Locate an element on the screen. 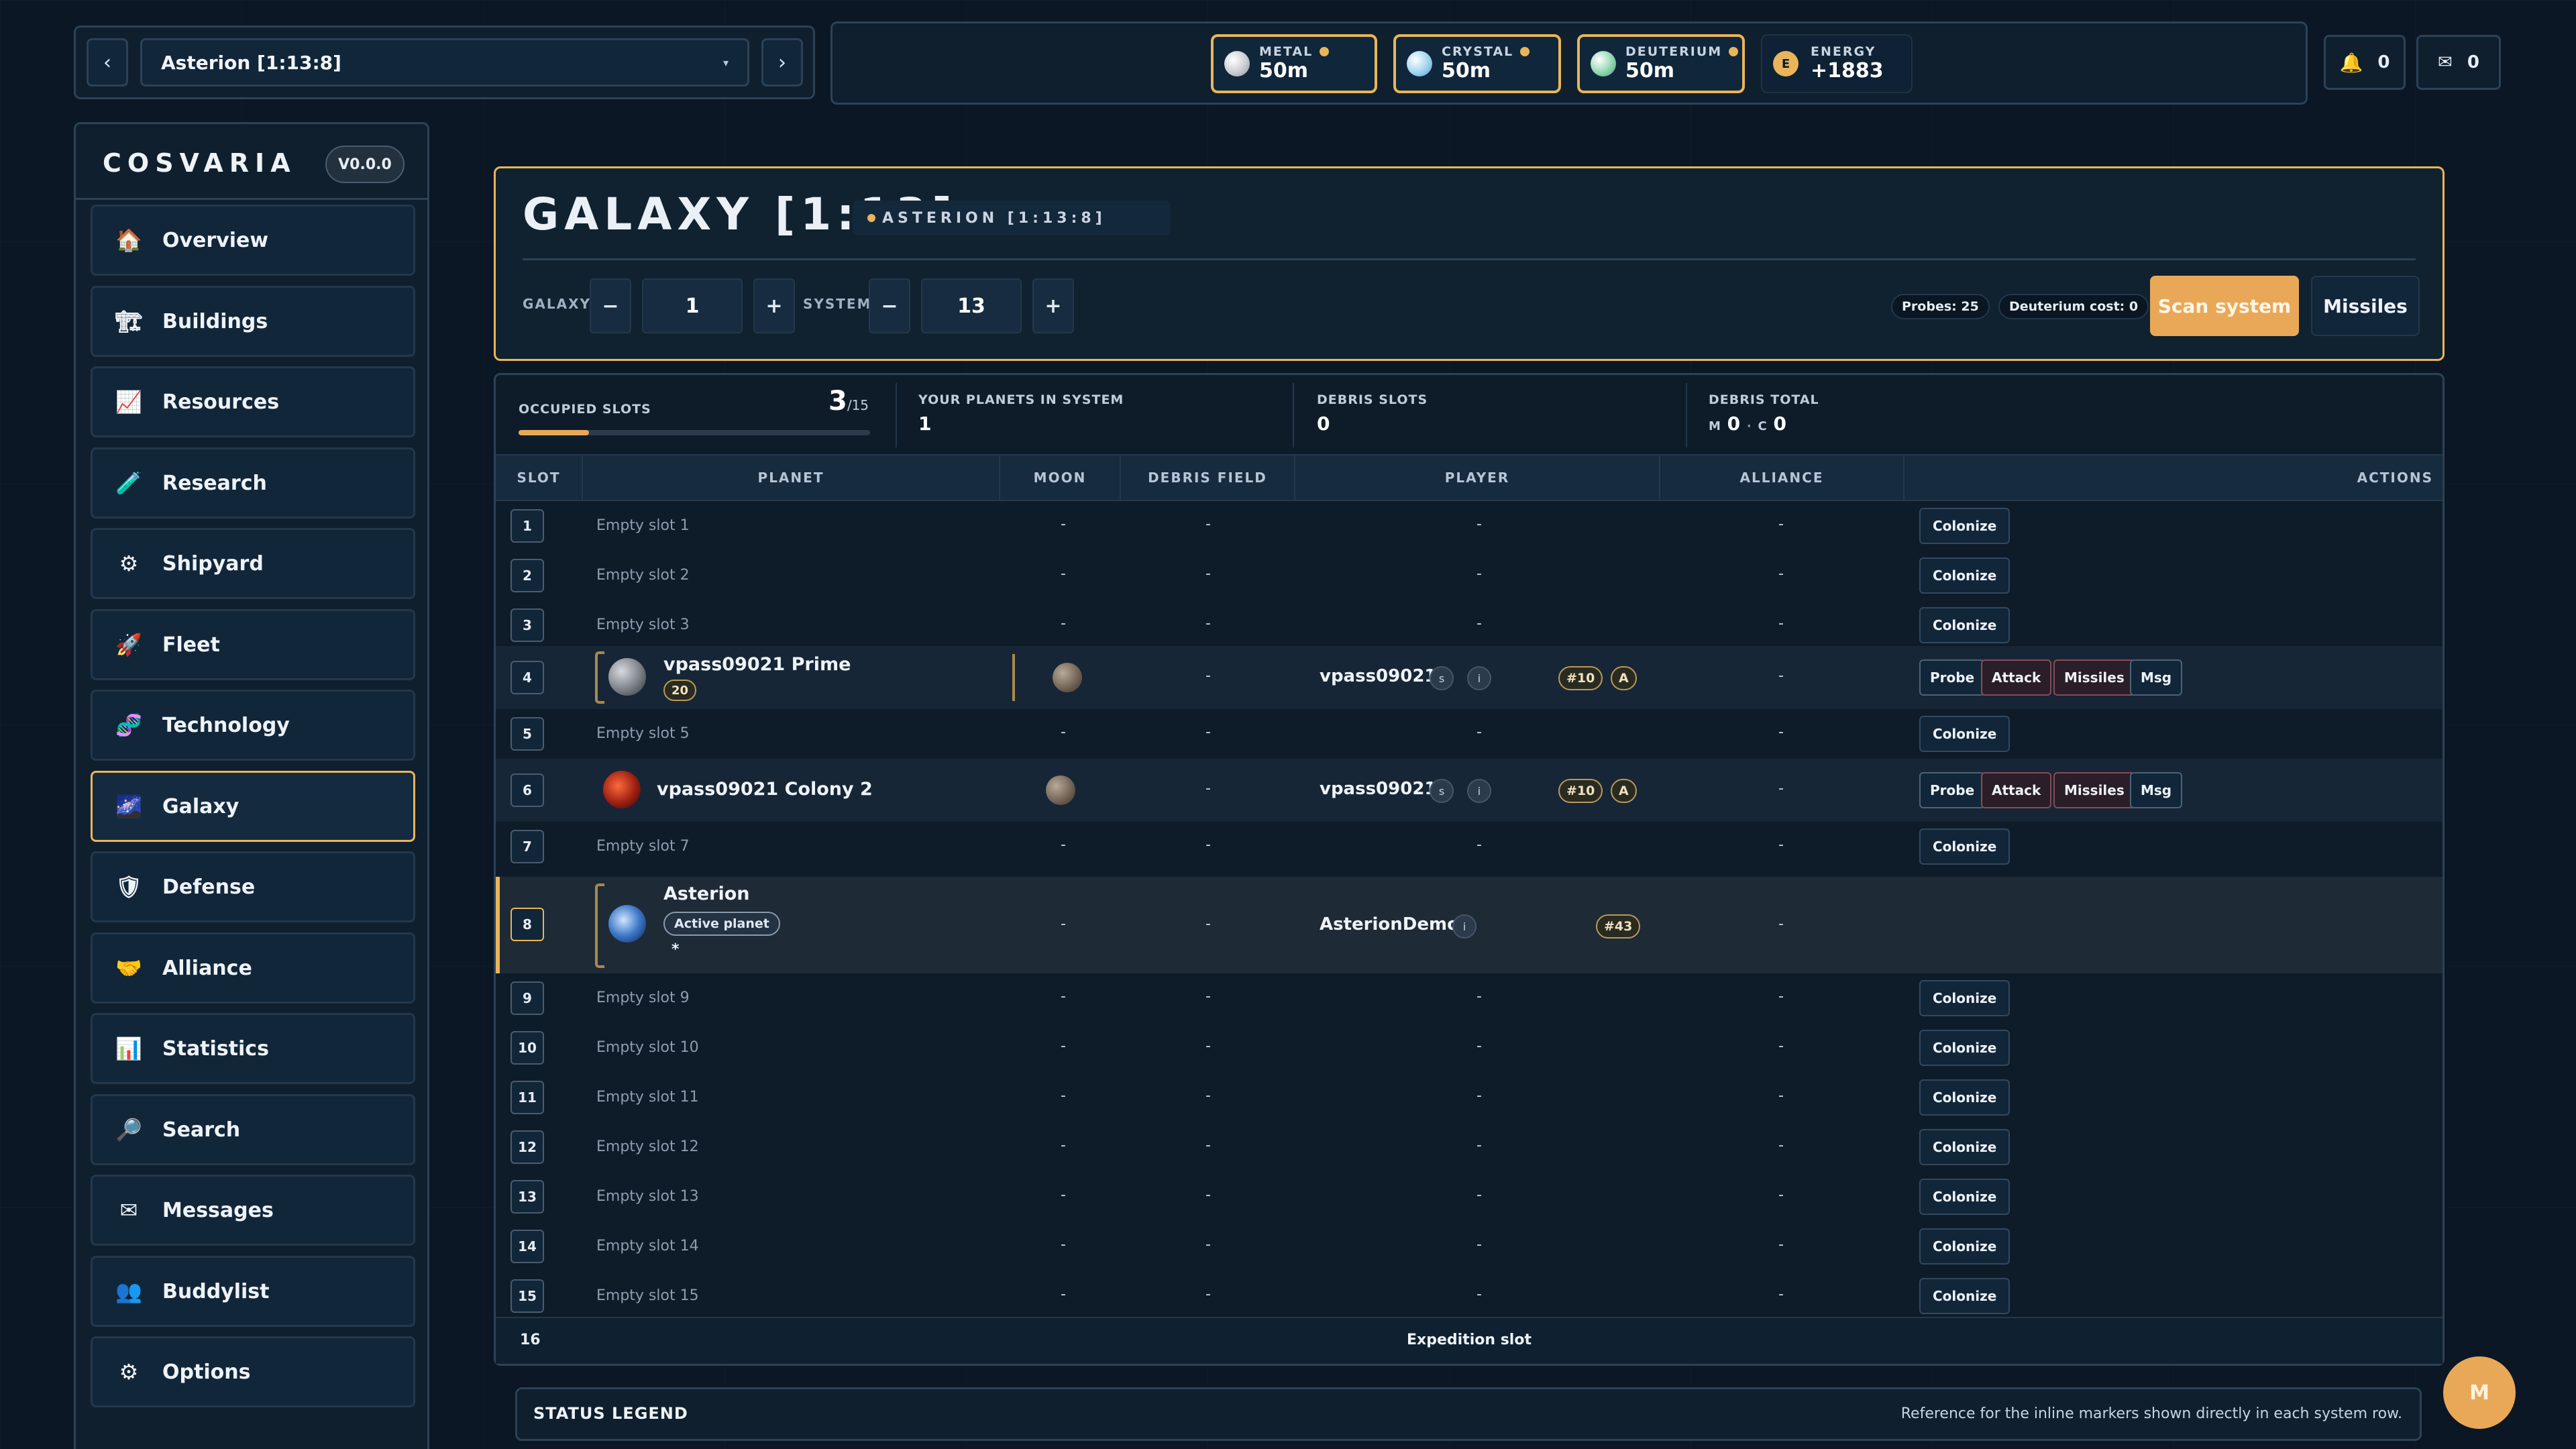 This screenshot has width=2576, height=1449. notifications-button: 🔔 0 is located at coordinates (2365, 62).